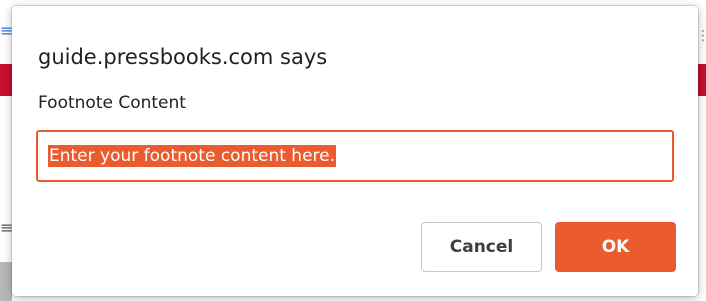 This screenshot has height=301, width=706. Describe the element at coordinates (7, 30) in the screenshot. I see `background-menu-icon: ≡` at that location.